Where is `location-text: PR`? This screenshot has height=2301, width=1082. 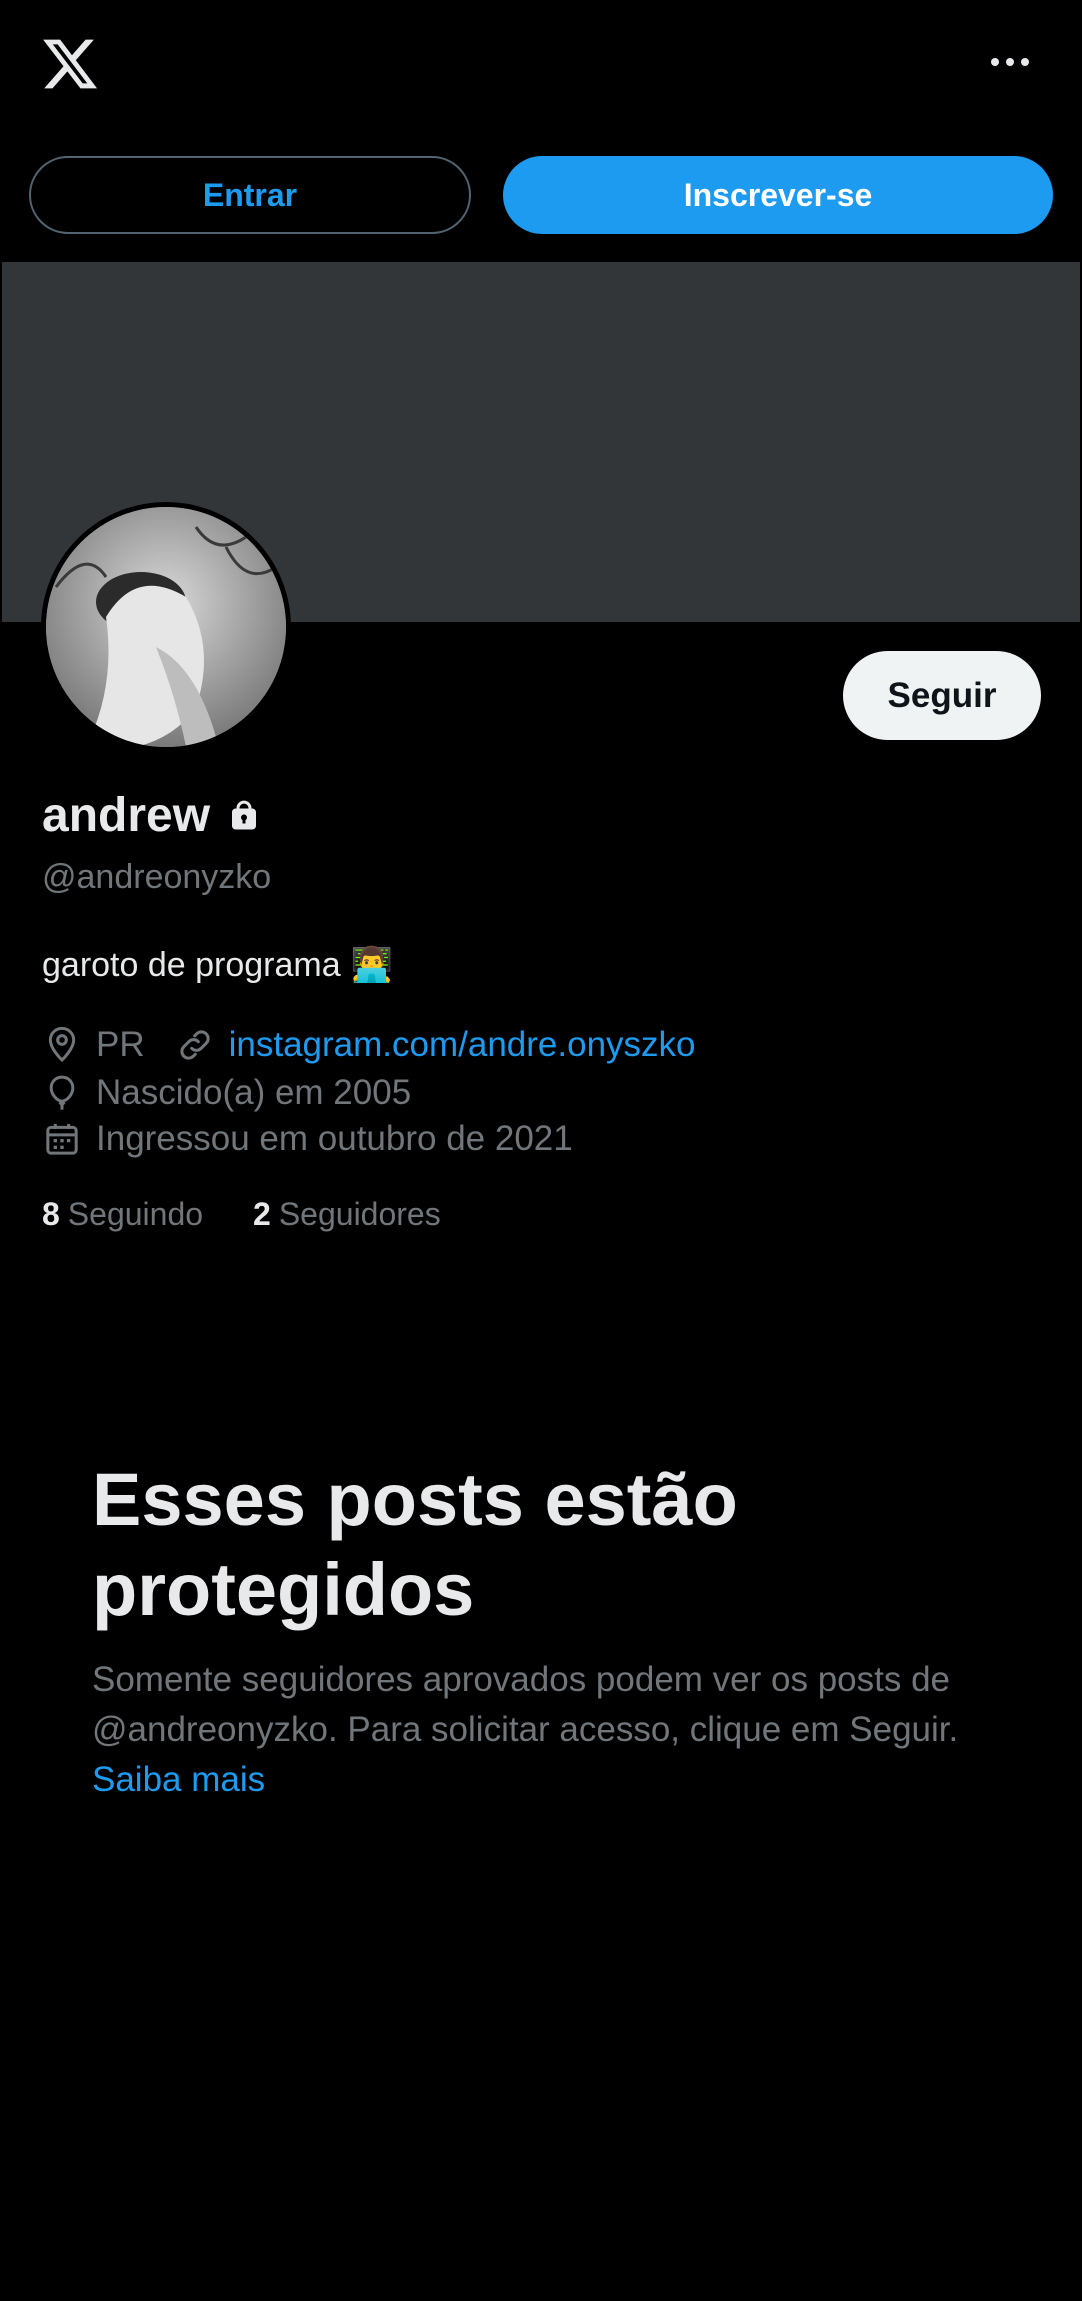 location-text: PR is located at coordinates (120, 1044).